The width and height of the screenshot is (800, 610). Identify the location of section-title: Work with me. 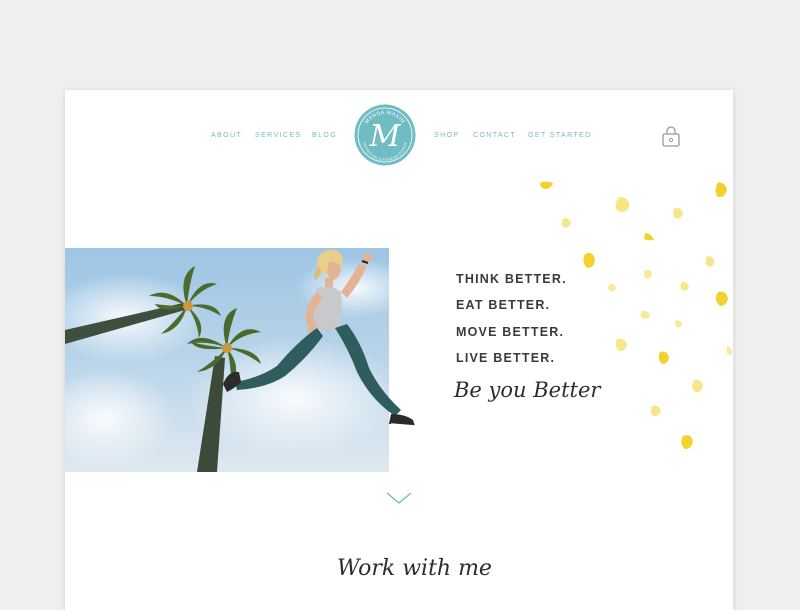
(414, 568).